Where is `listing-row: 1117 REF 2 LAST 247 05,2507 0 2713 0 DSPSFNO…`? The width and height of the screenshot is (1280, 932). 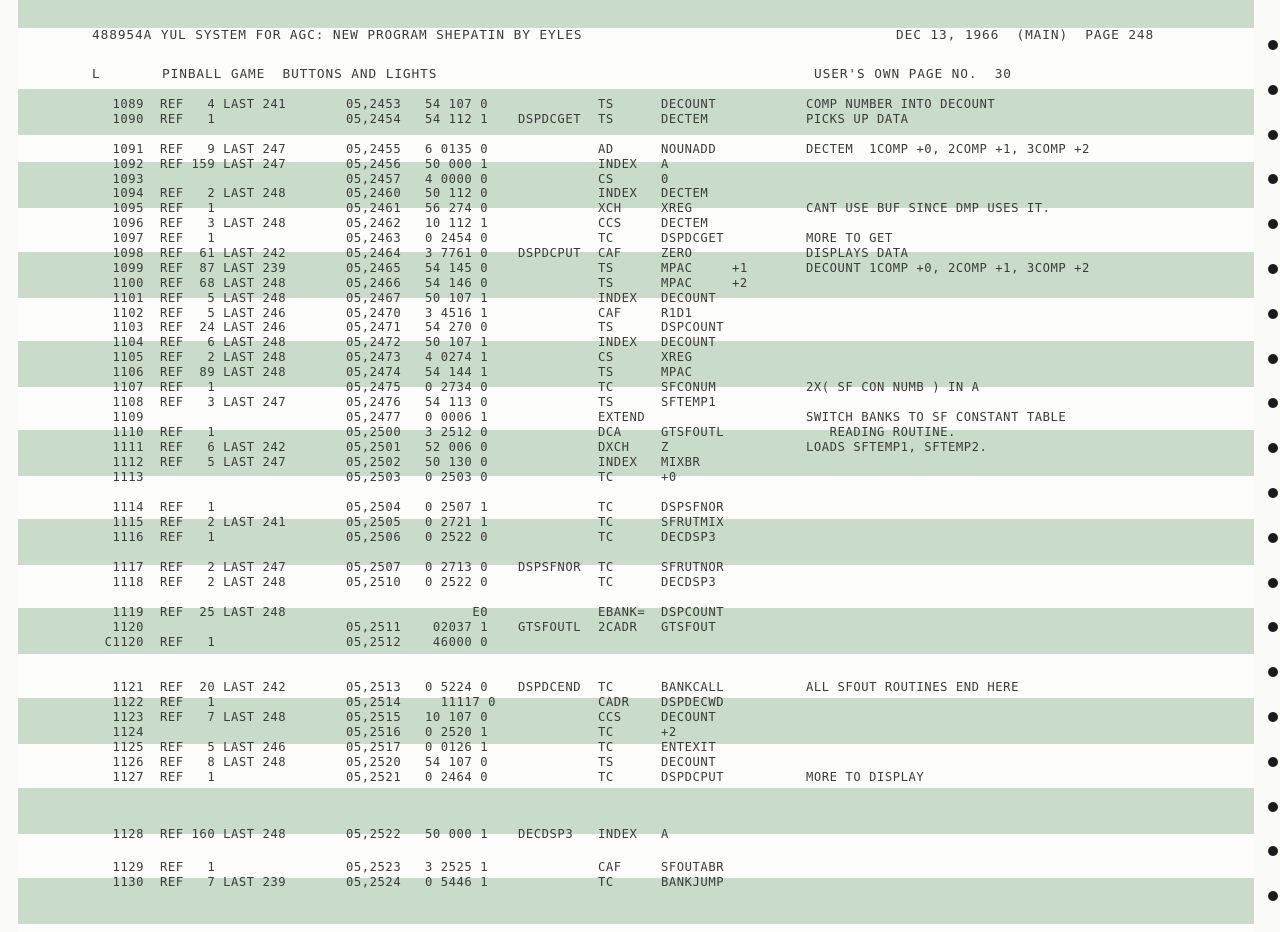
listing-row: 1117 REF 2 LAST 247 05,2507 0 2713 0 DSPSFNO… is located at coordinates (640, 567).